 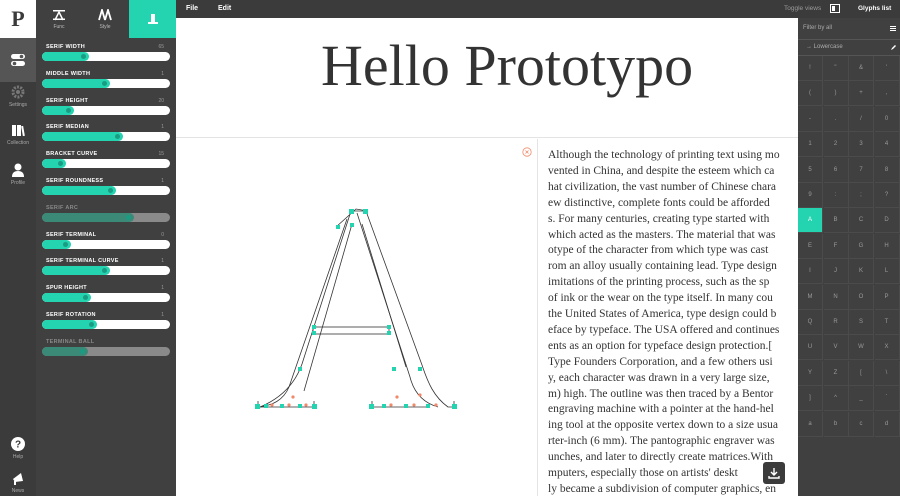 I want to click on glyph-category-label: → Lowercase, so click(x=824, y=47).